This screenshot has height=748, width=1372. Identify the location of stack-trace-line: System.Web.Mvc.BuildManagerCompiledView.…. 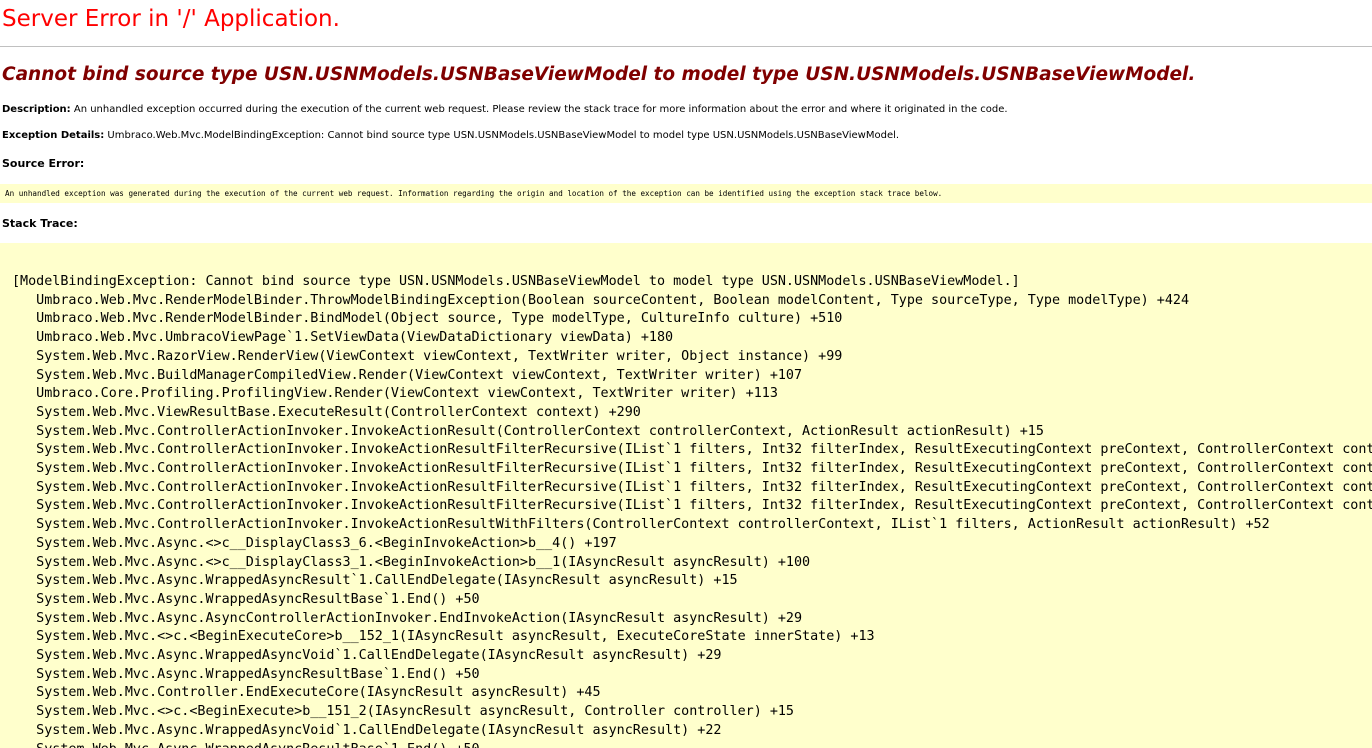
(407, 375).